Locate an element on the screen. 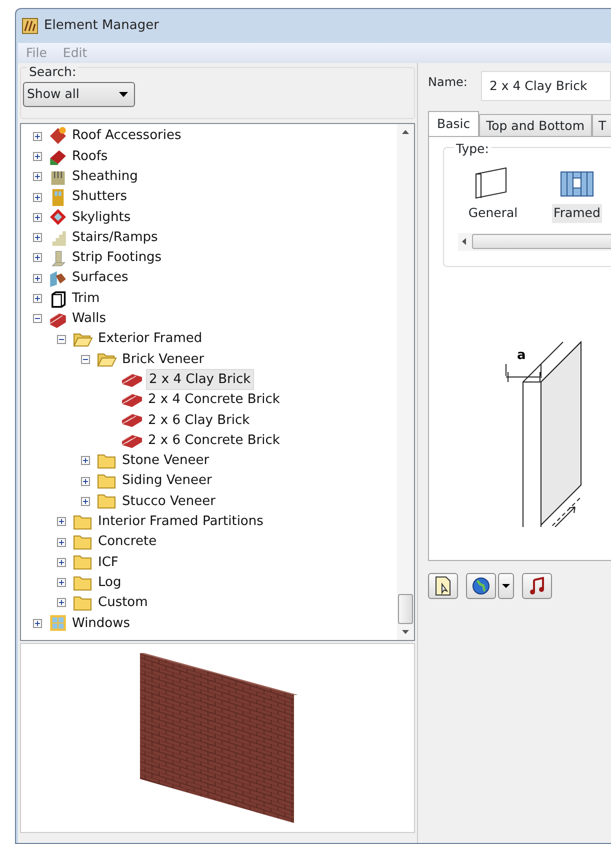 The image size is (611, 844). tab: Top and Bottom is located at coordinates (535, 125).